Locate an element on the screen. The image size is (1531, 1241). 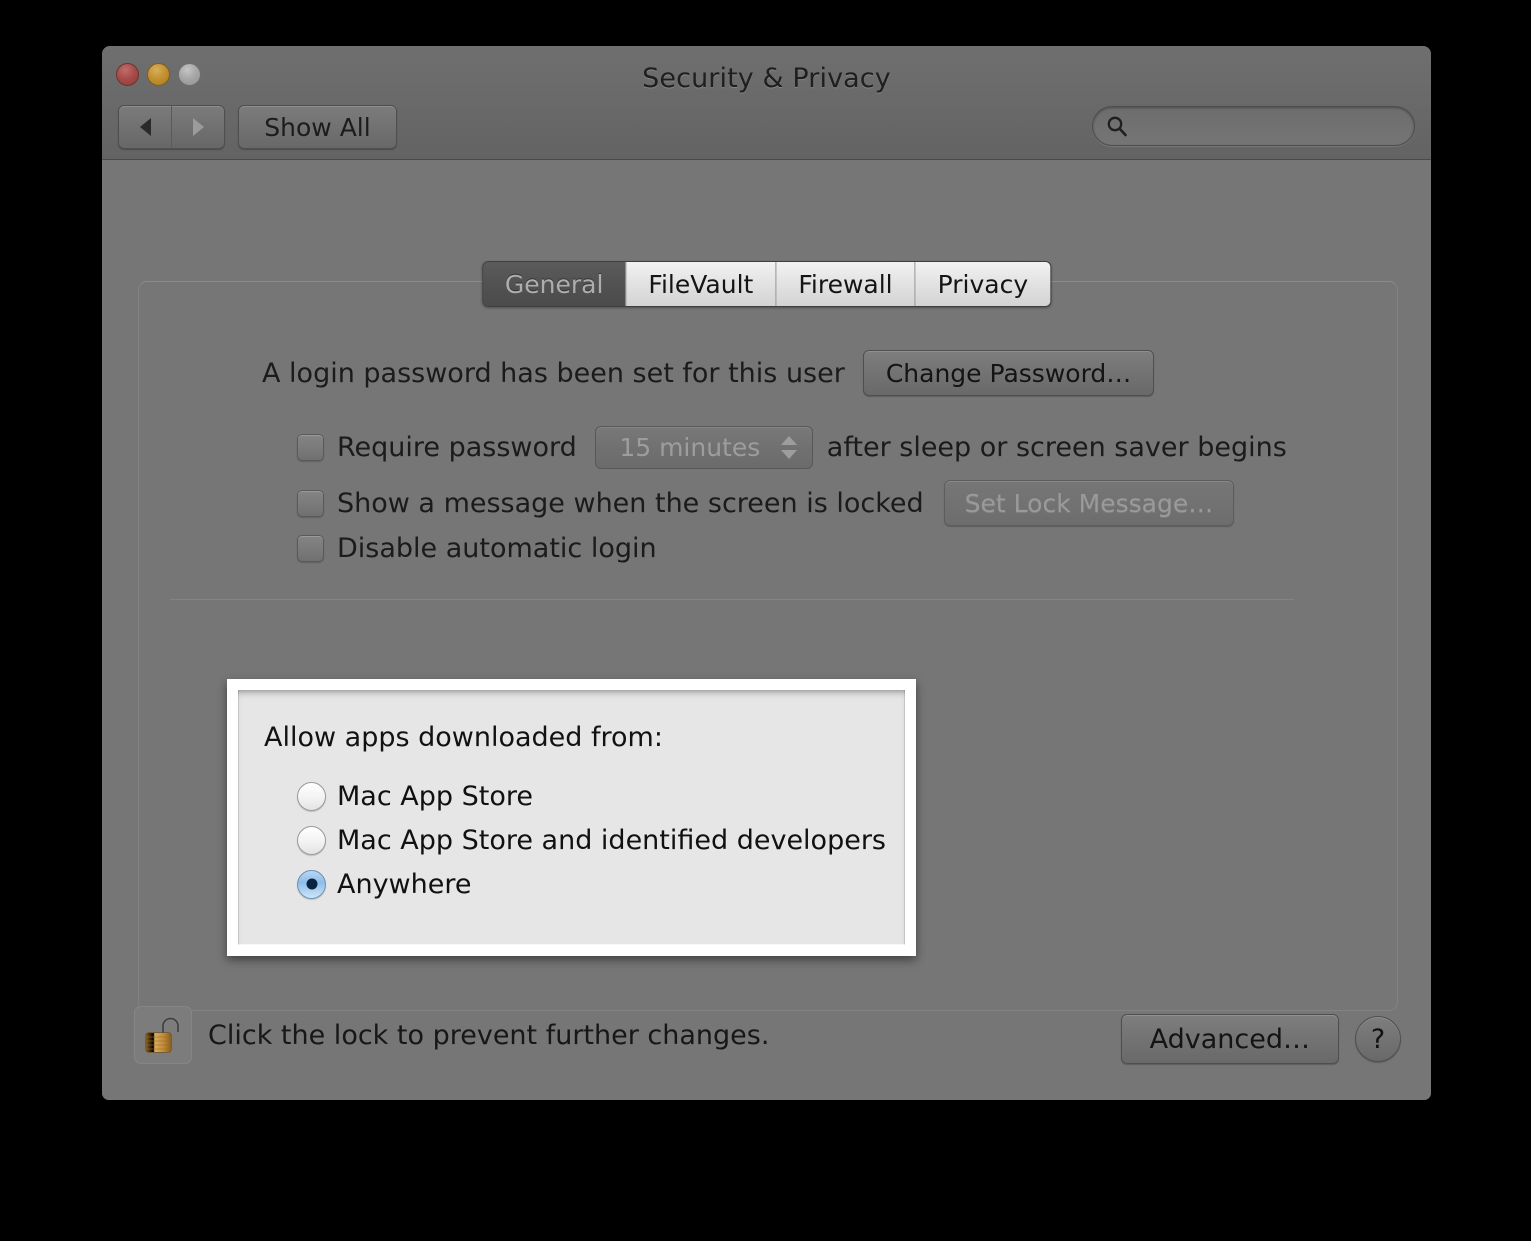
gatekeeper-option-anywhere: Anywhere is located at coordinates (591, 884).